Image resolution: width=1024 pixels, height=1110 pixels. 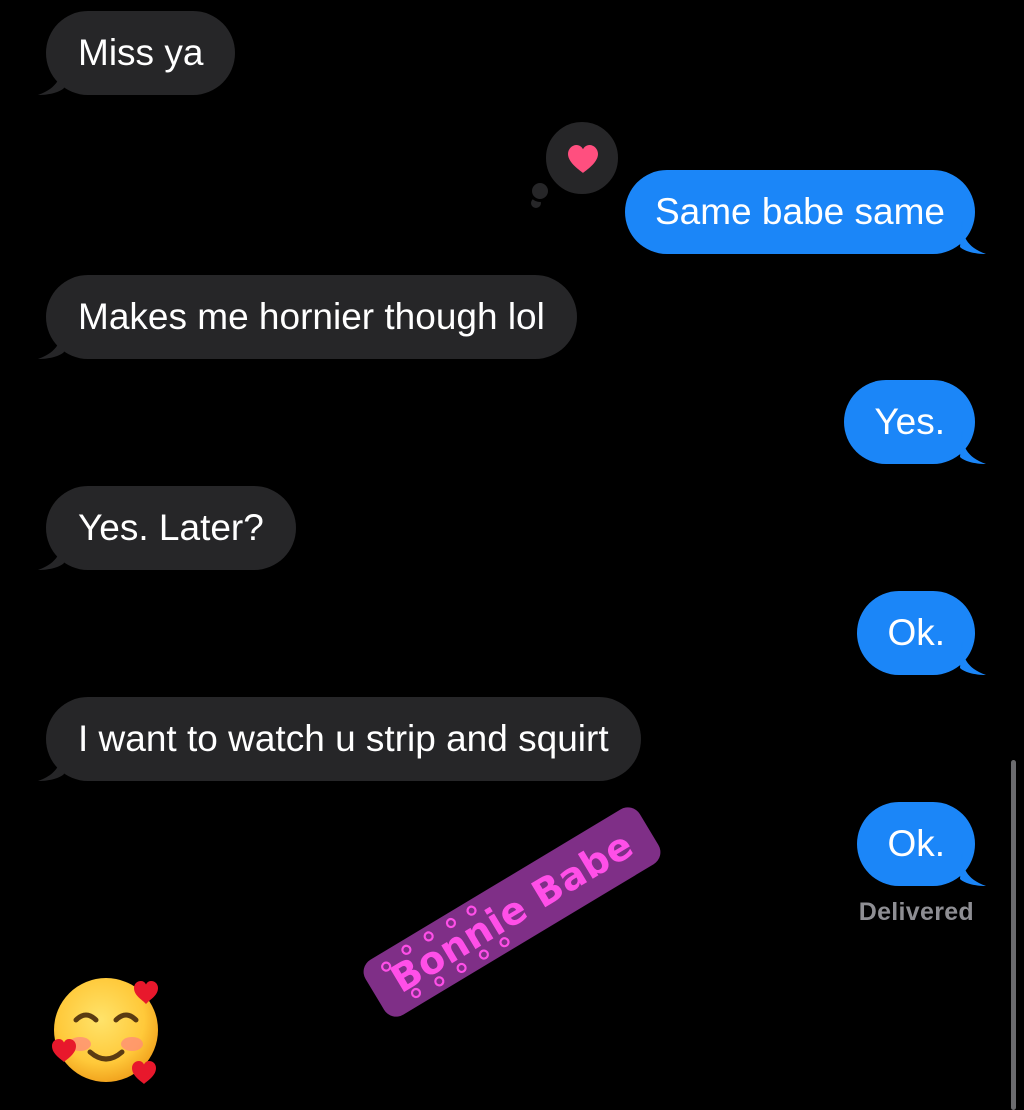 I want to click on heart-icon, so click(x=583, y=159).